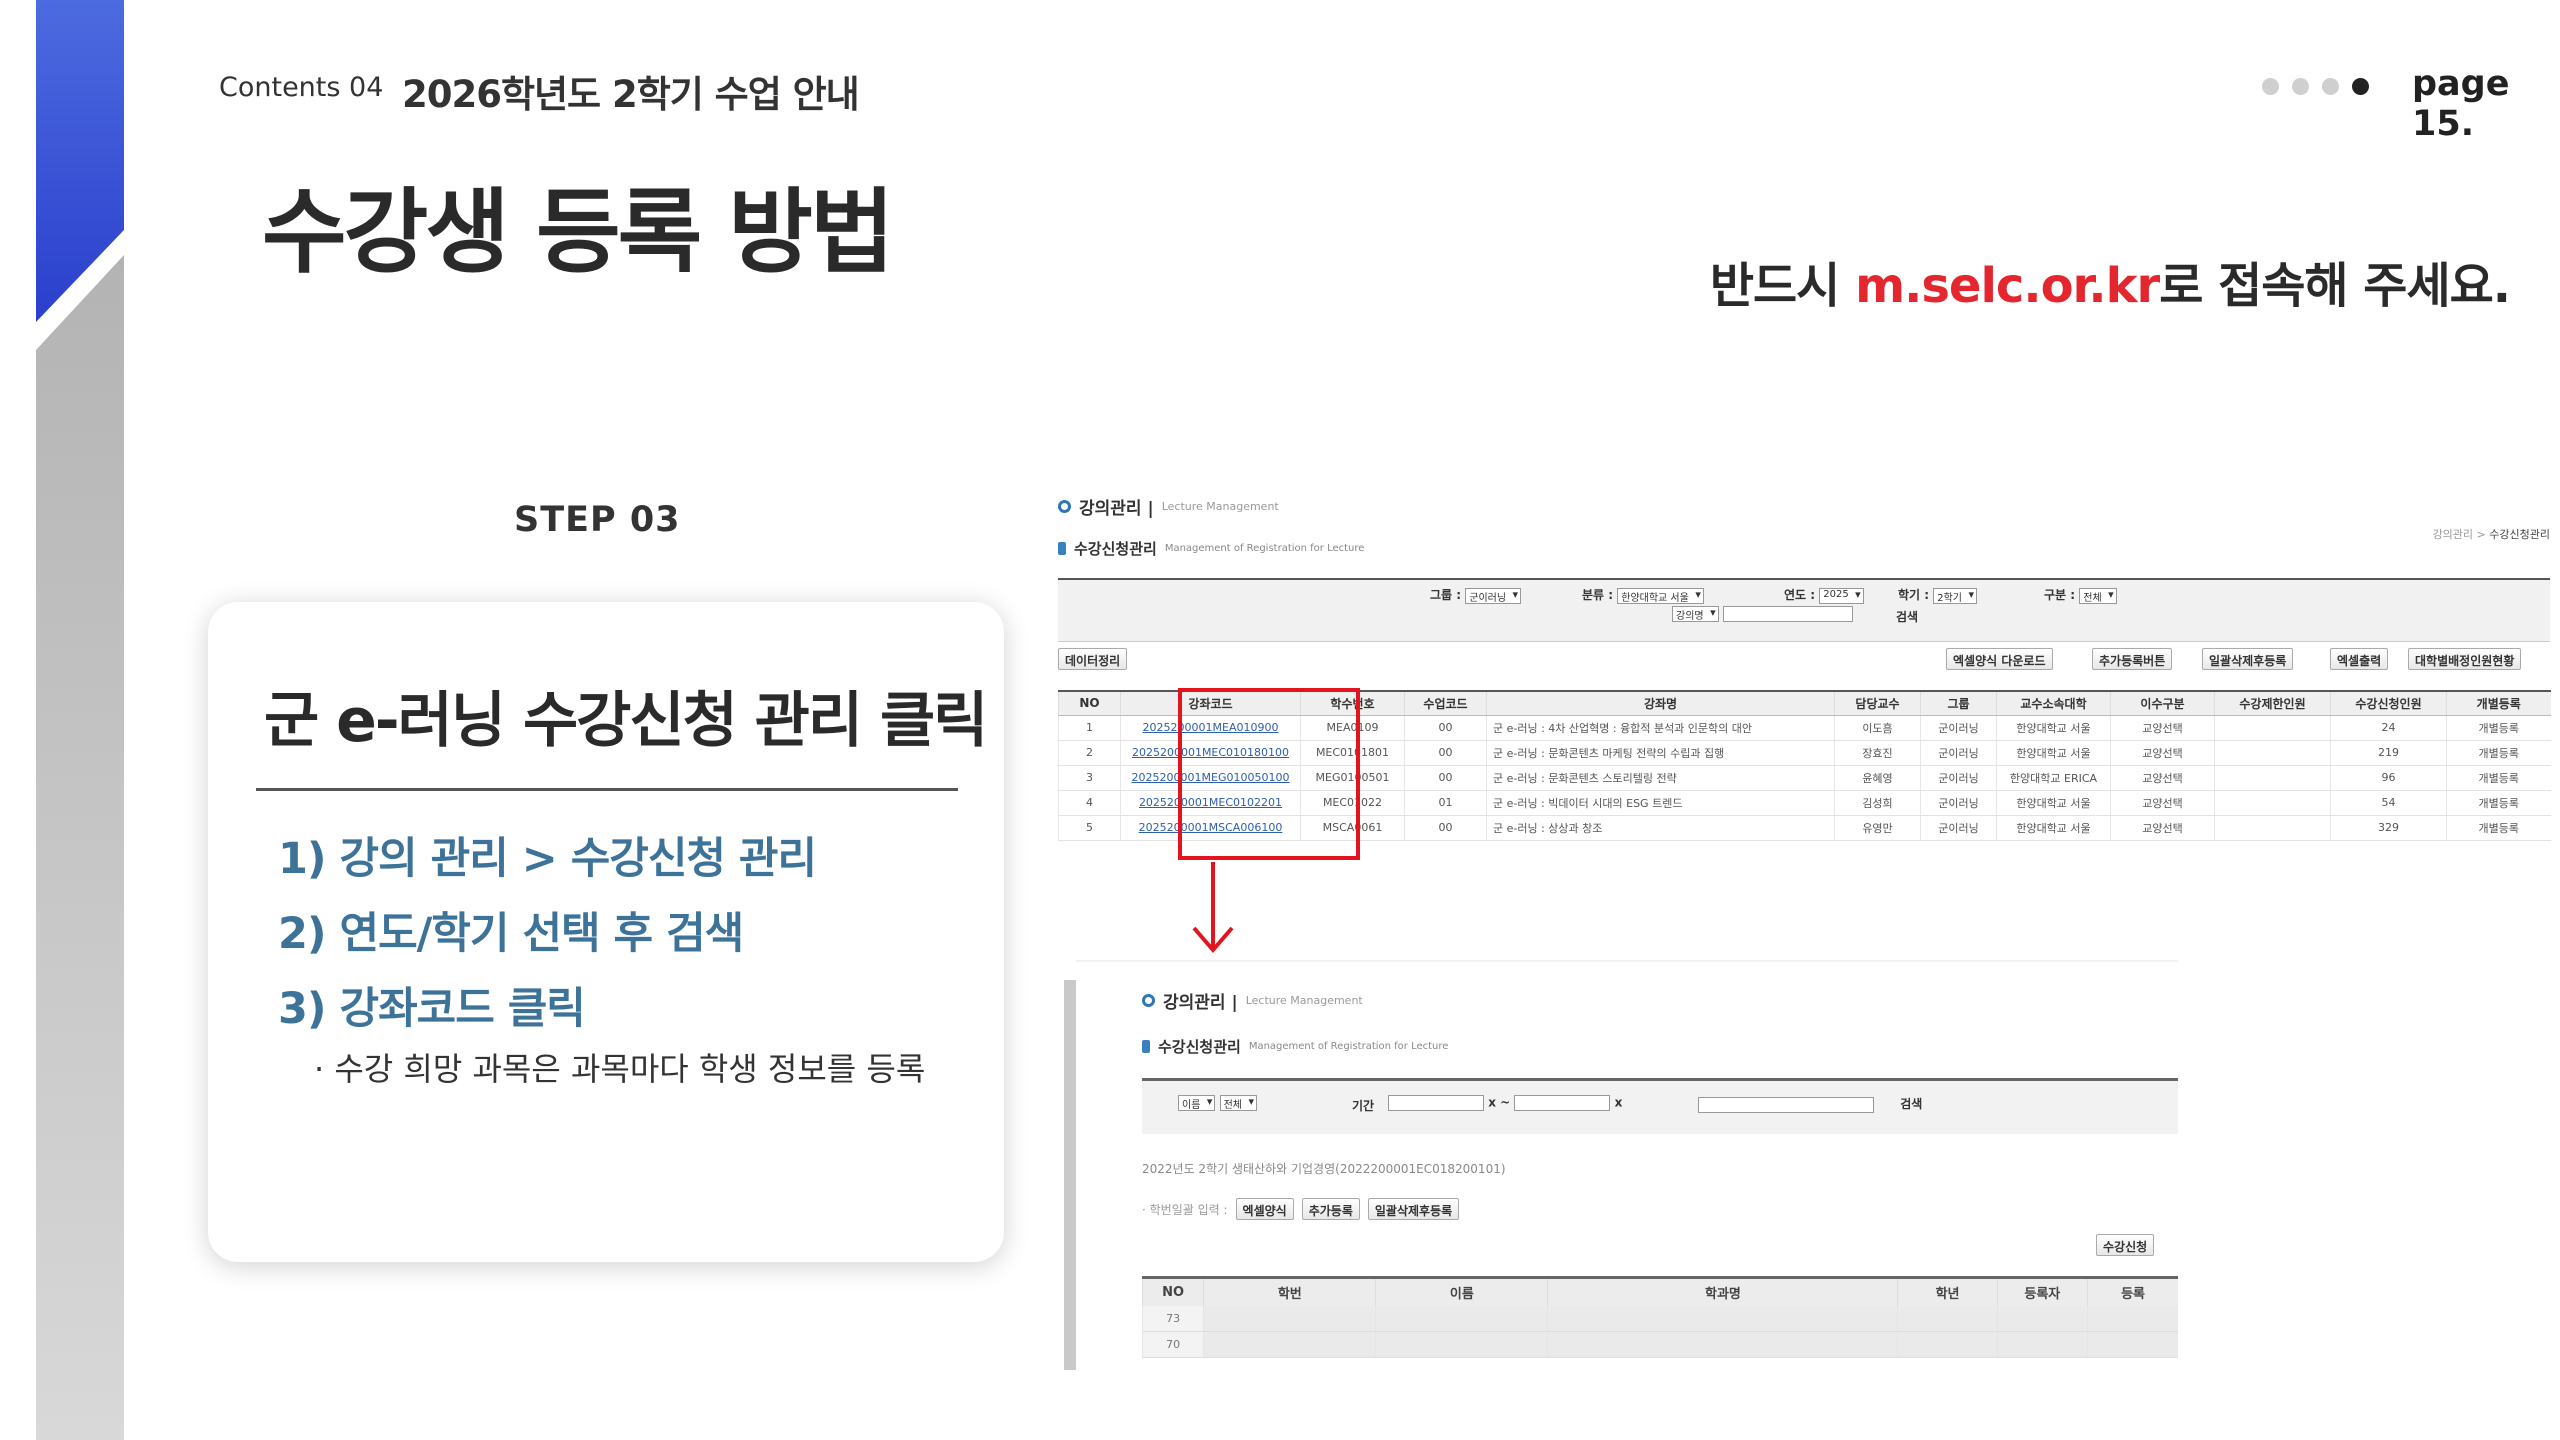 This screenshot has height=1440, width=2560. I want to click on university-allocation-button: 대학별배정인원현황, so click(2465, 659).